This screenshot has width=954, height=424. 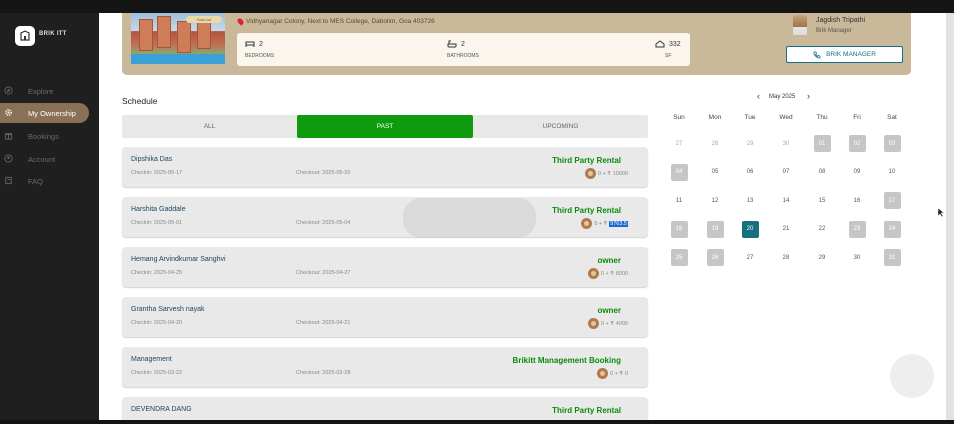 What do you see at coordinates (209, 126) in the screenshot?
I see `tab-all: ALL` at bounding box center [209, 126].